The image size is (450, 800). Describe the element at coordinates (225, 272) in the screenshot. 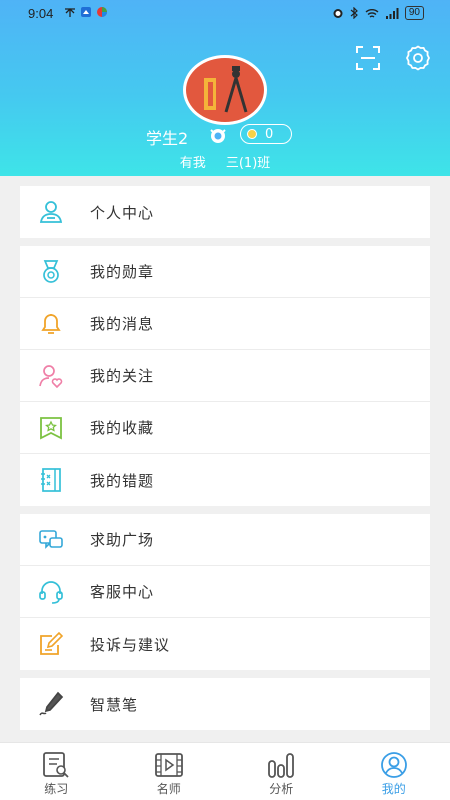

I see `menu-item-medals: 我的勋章` at that location.